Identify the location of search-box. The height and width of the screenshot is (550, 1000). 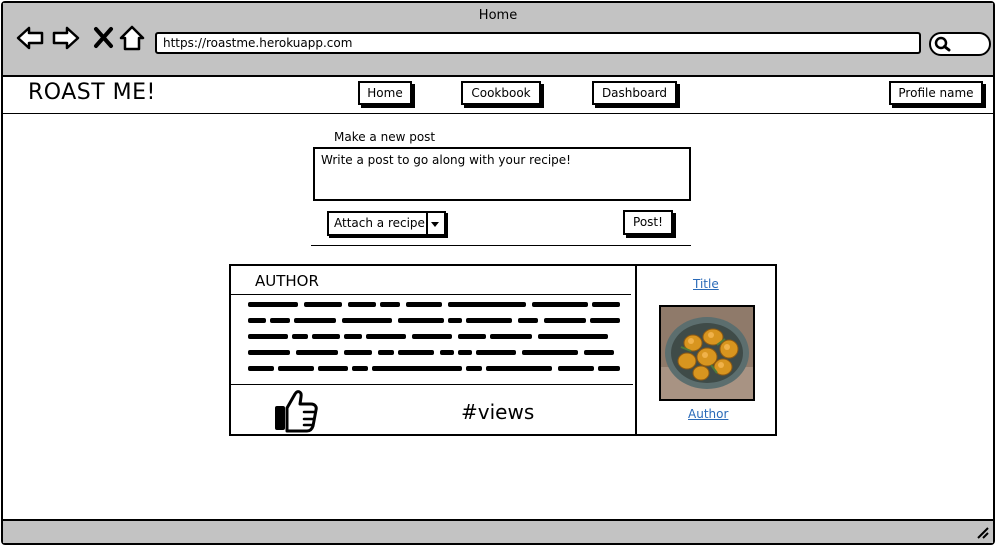
(960, 44).